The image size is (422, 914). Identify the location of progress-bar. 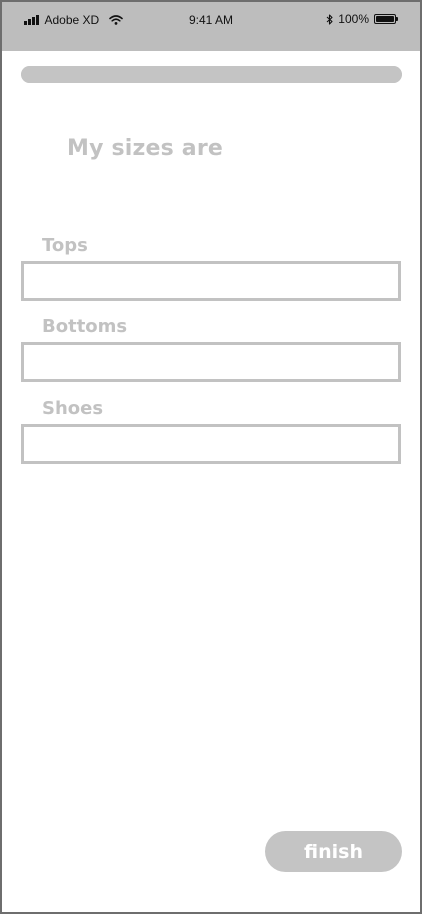
(211, 74).